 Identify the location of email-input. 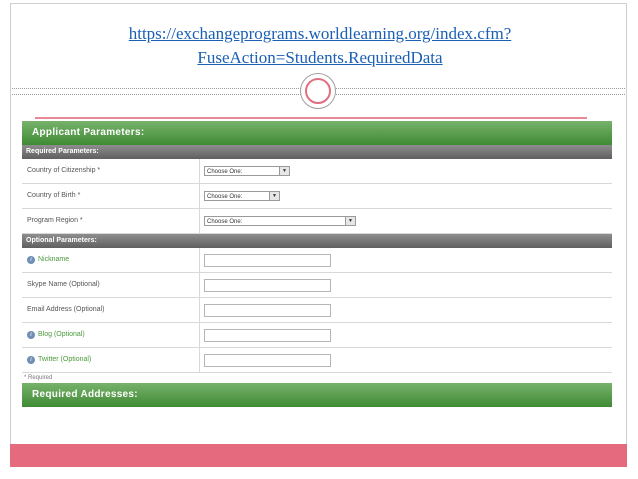
(267, 310).